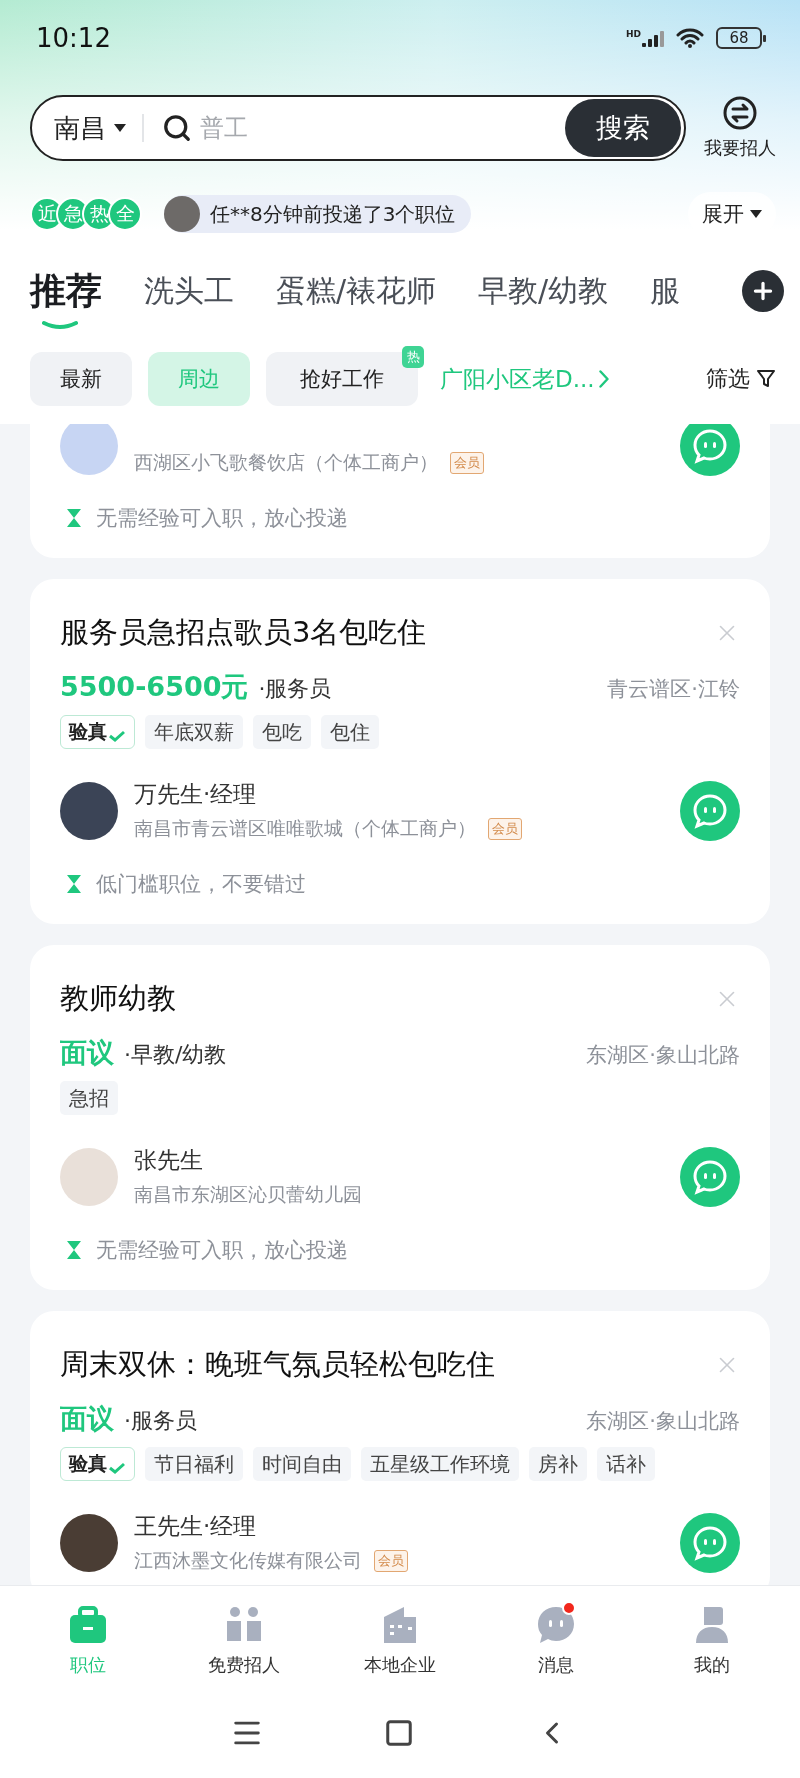 The width and height of the screenshot is (800, 1778). What do you see at coordinates (196, 794) in the screenshot?
I see `contact-name: 万先生·经理` at bounding box center [196, 794].